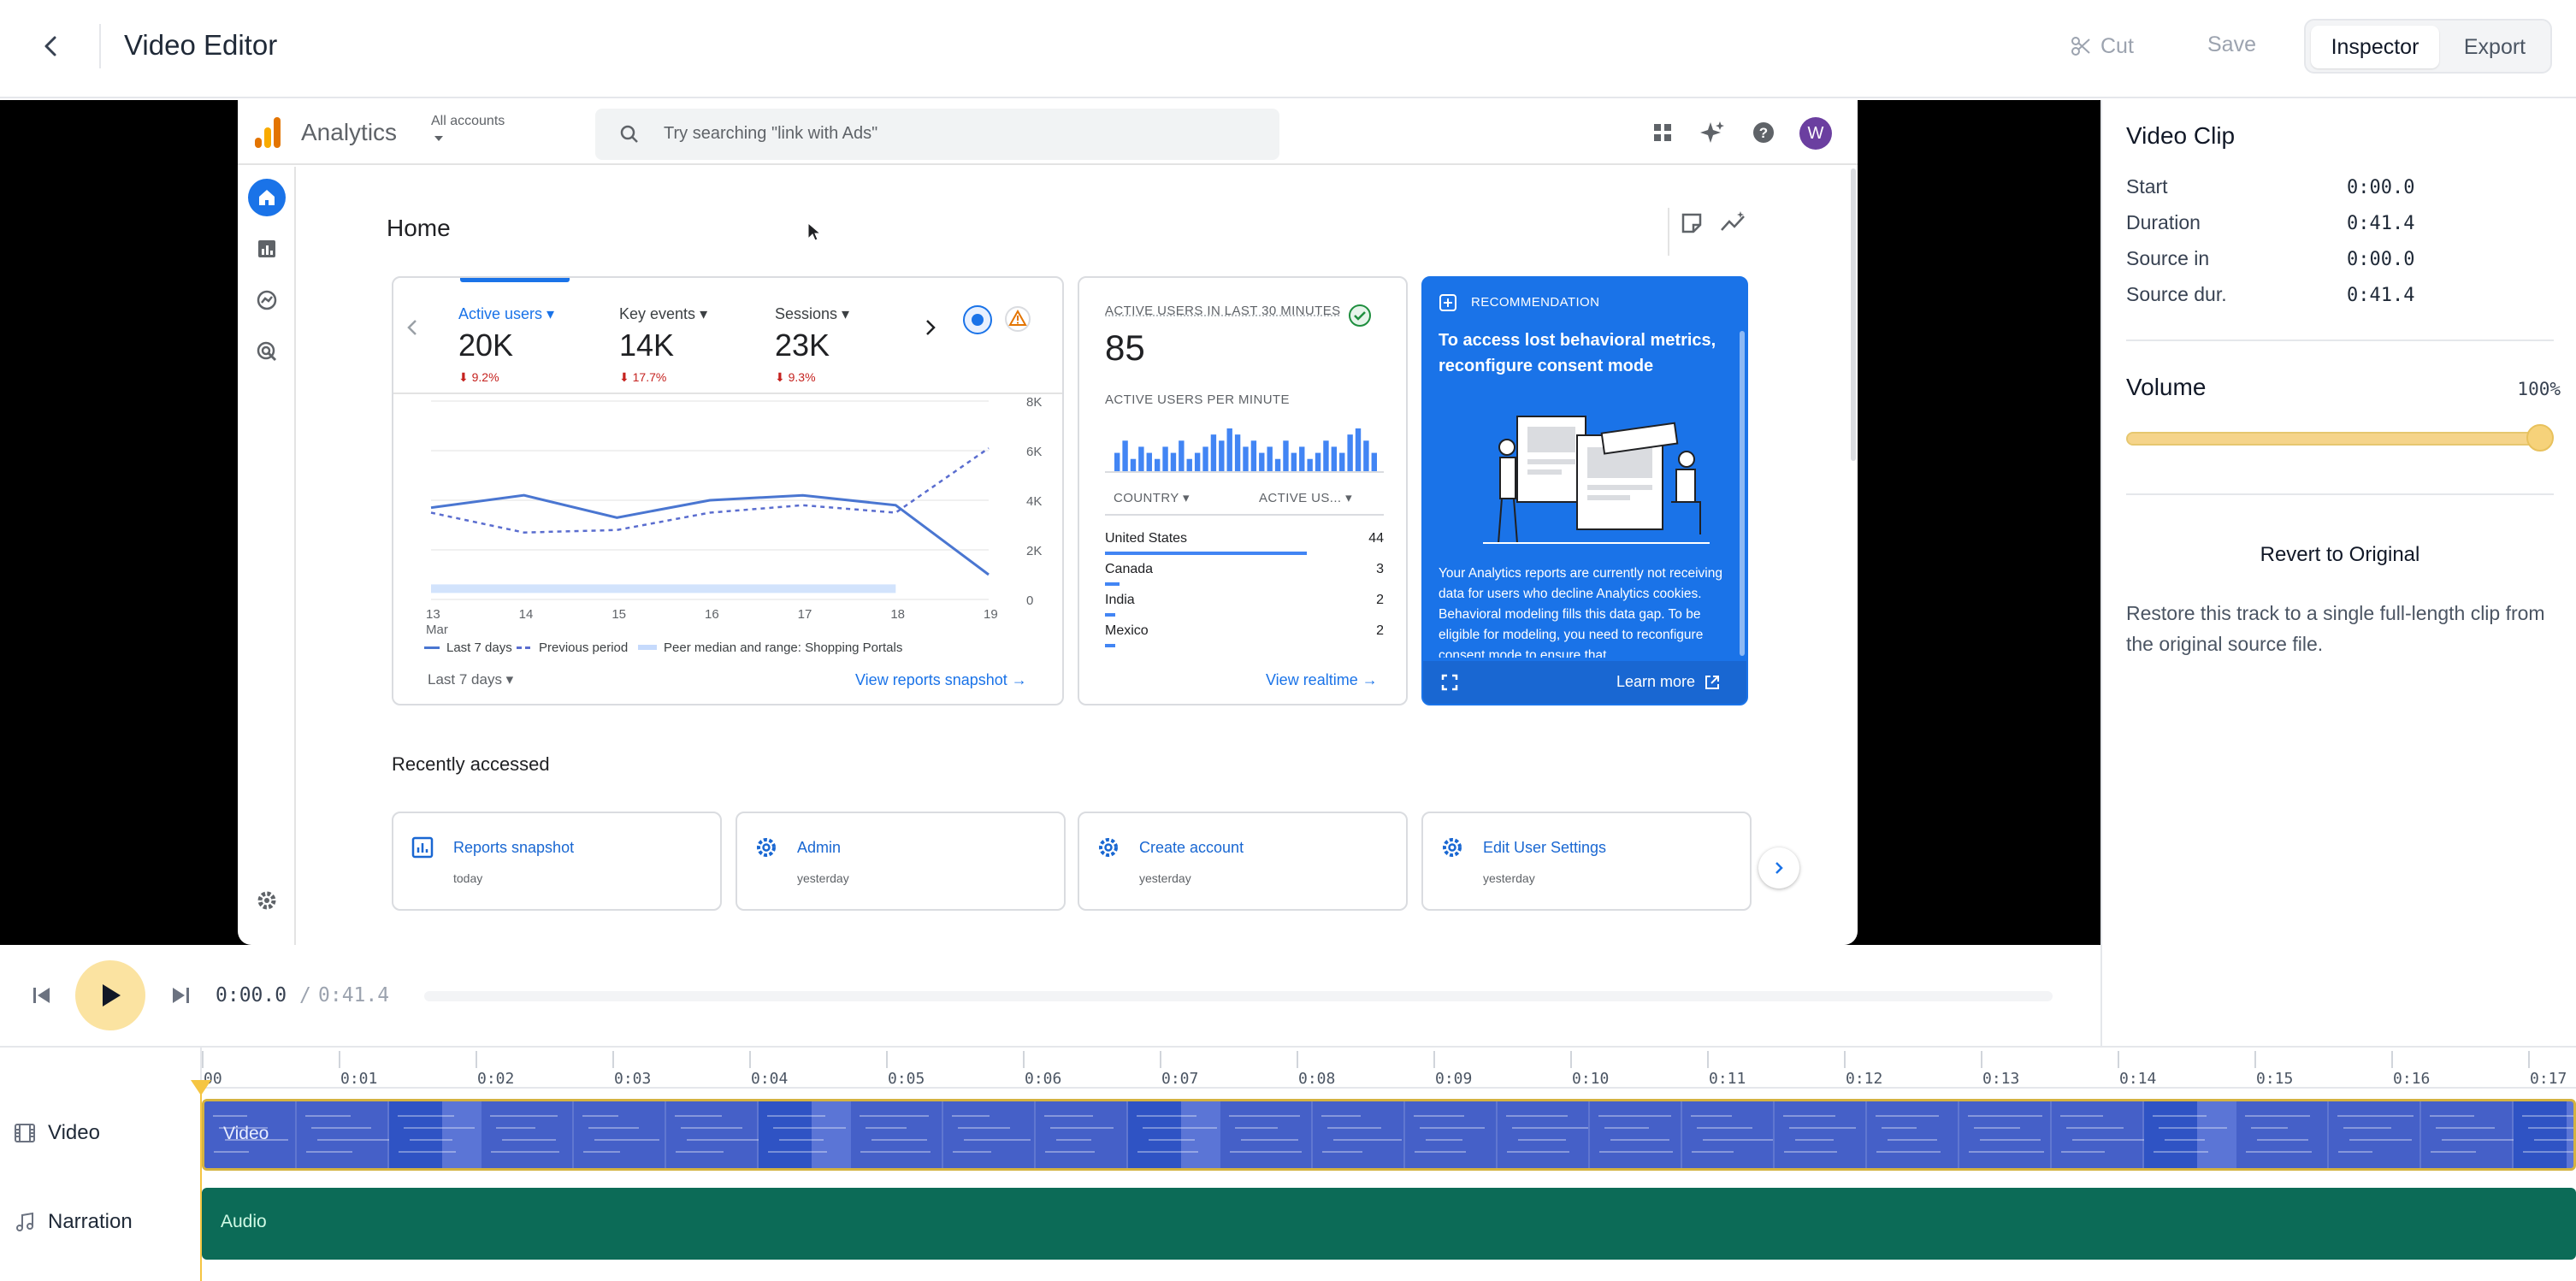  I want to click on realtime-value: 85, so click(1125, 348).